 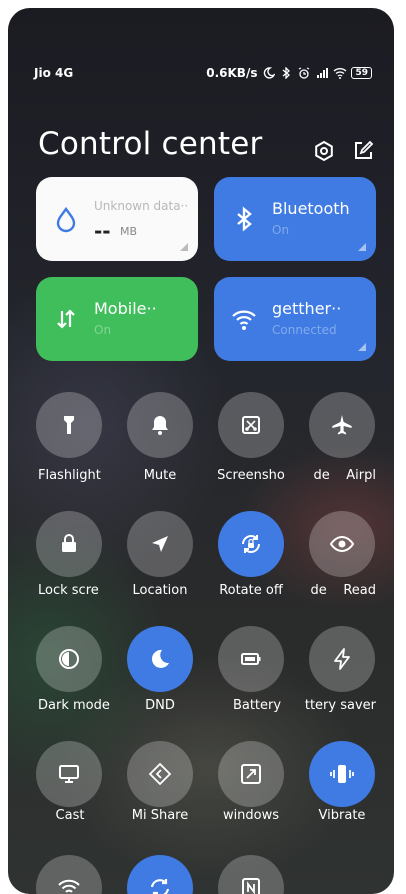 I want to click on airplane-icon, so click(x=342, y=425).